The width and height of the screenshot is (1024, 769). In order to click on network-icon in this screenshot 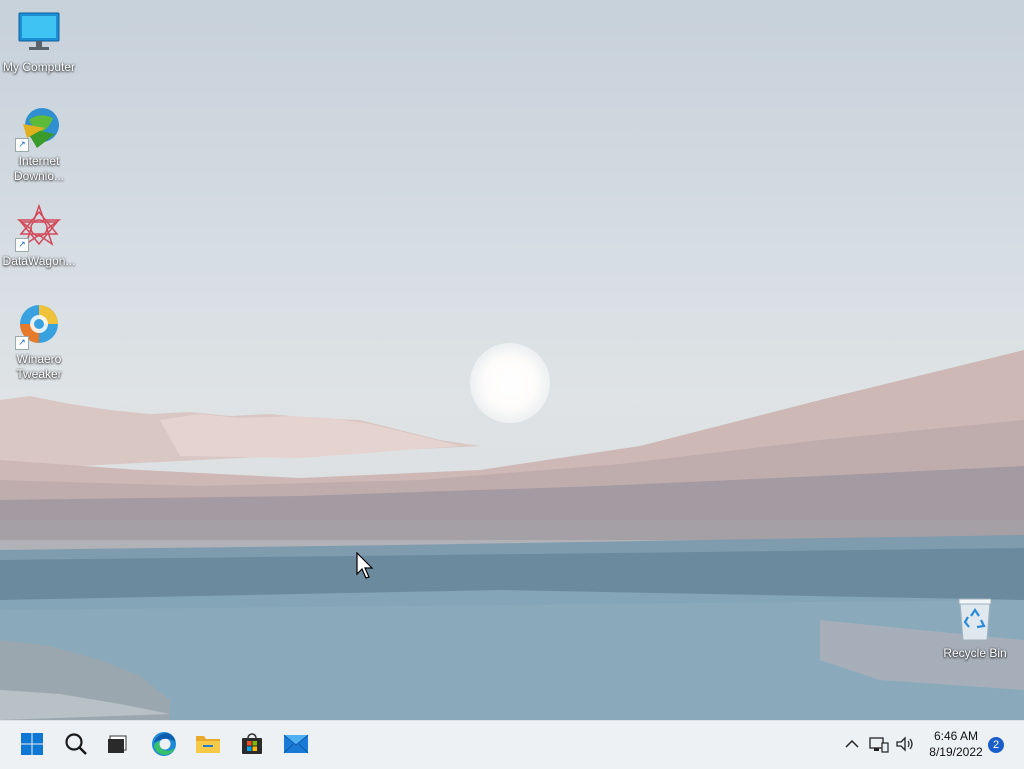, I will do `click(879, 745)`.